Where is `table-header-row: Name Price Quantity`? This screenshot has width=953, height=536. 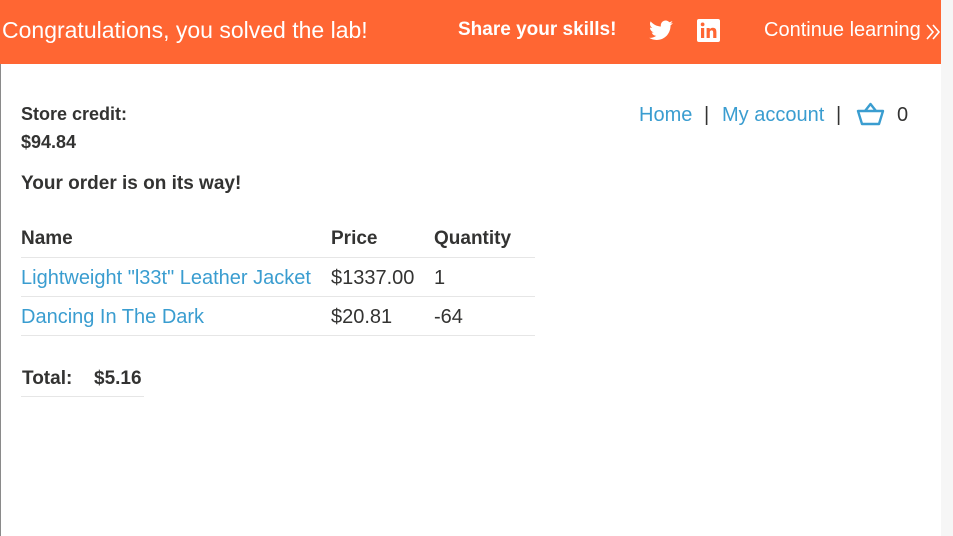 table-header-row: Name Price Quantity is located at coordinates (278, 238).